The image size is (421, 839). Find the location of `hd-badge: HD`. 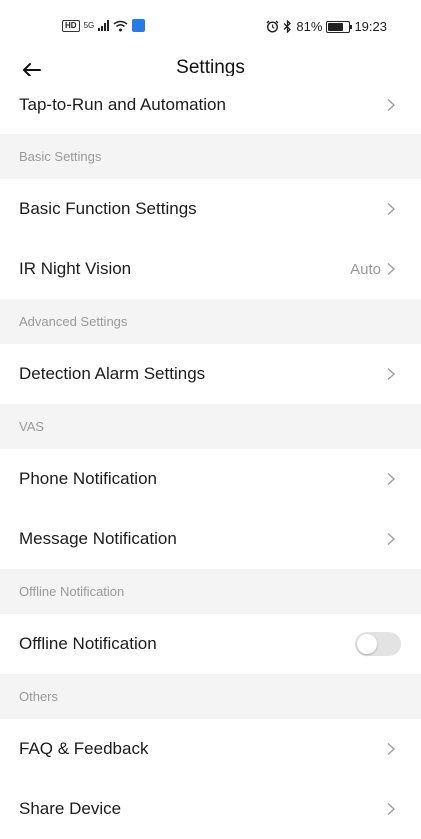

hd-badge: HD is located at coordinates (71, 25).